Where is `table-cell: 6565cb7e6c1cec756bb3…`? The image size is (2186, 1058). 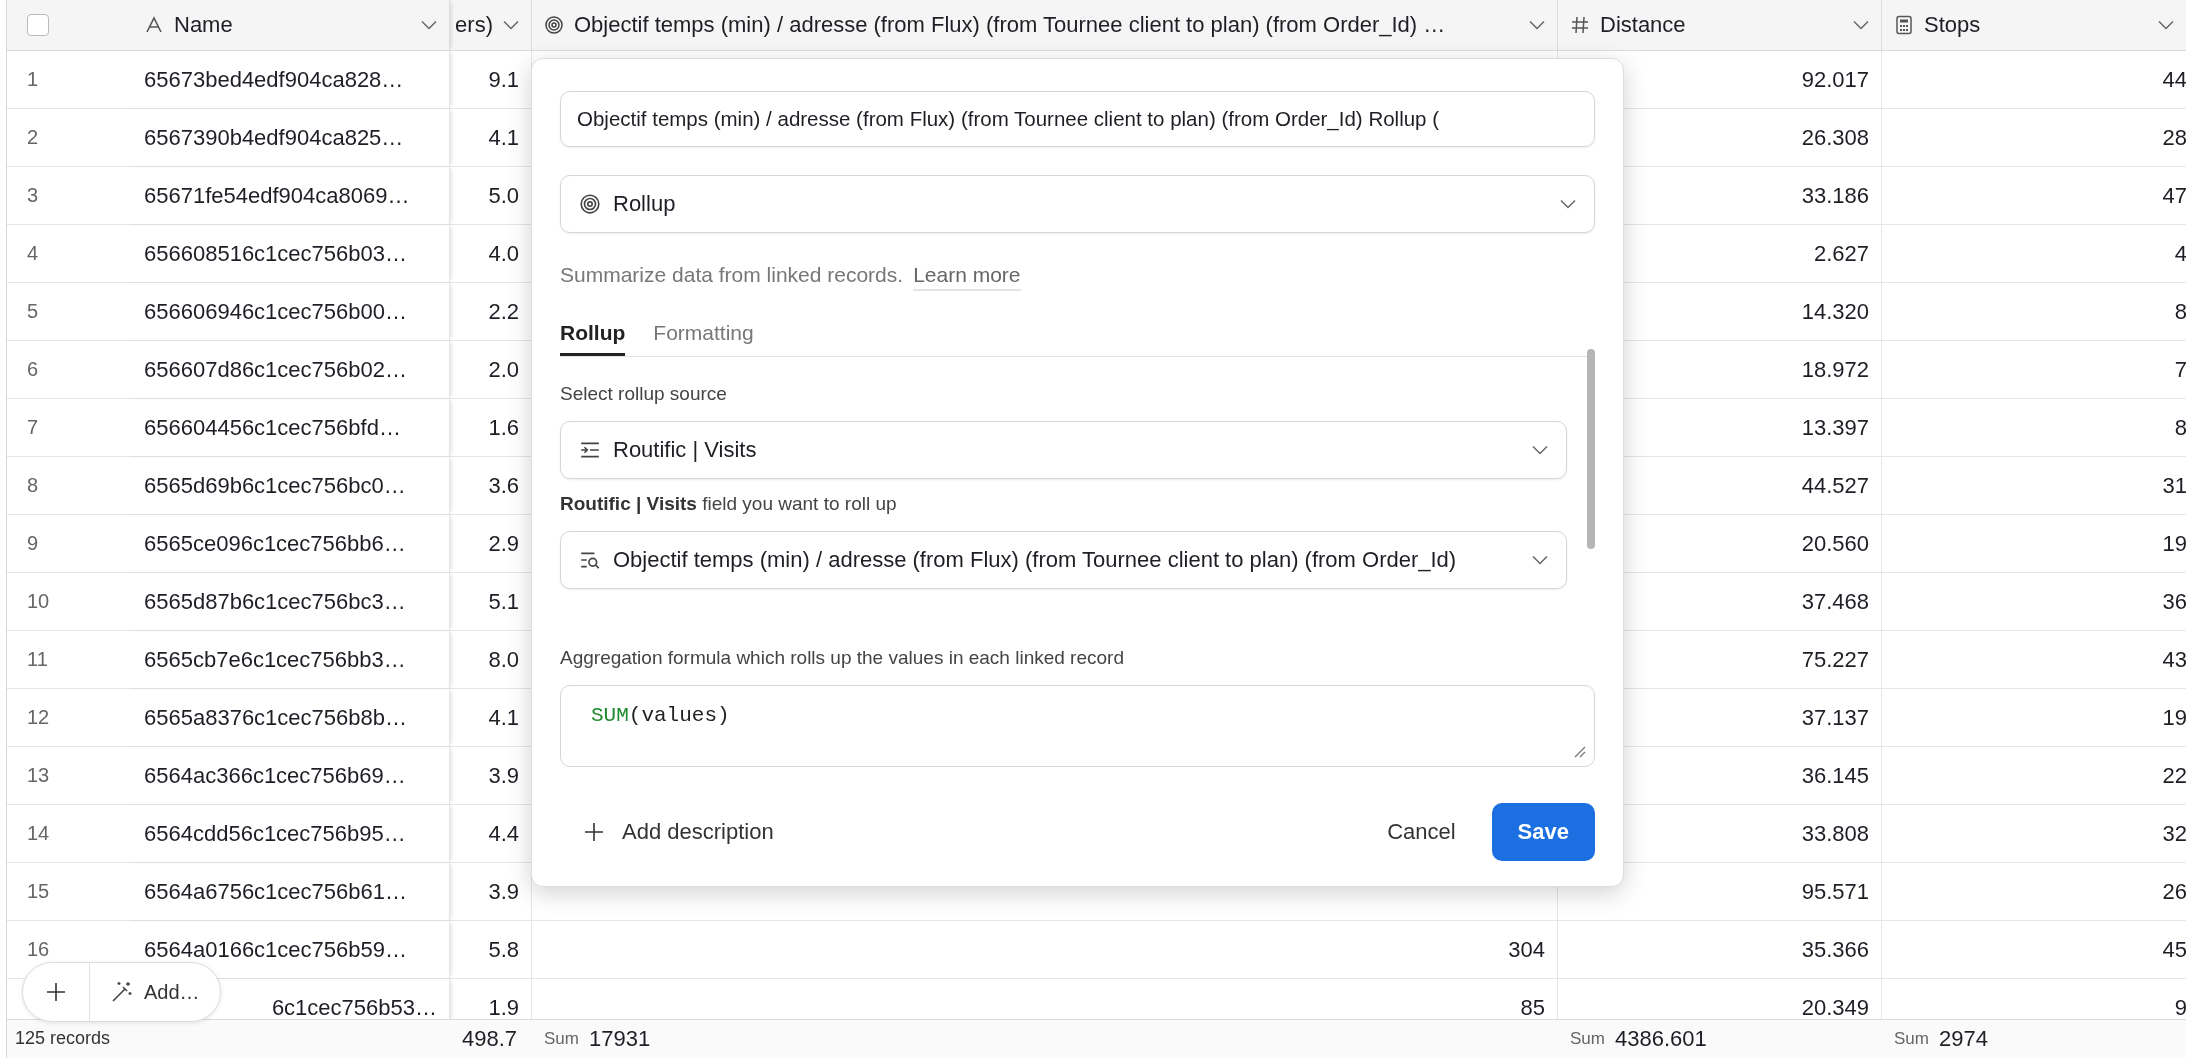 table-cell: 6565cb7e6c1cec756bb3… is located at coordinates (275, 659).